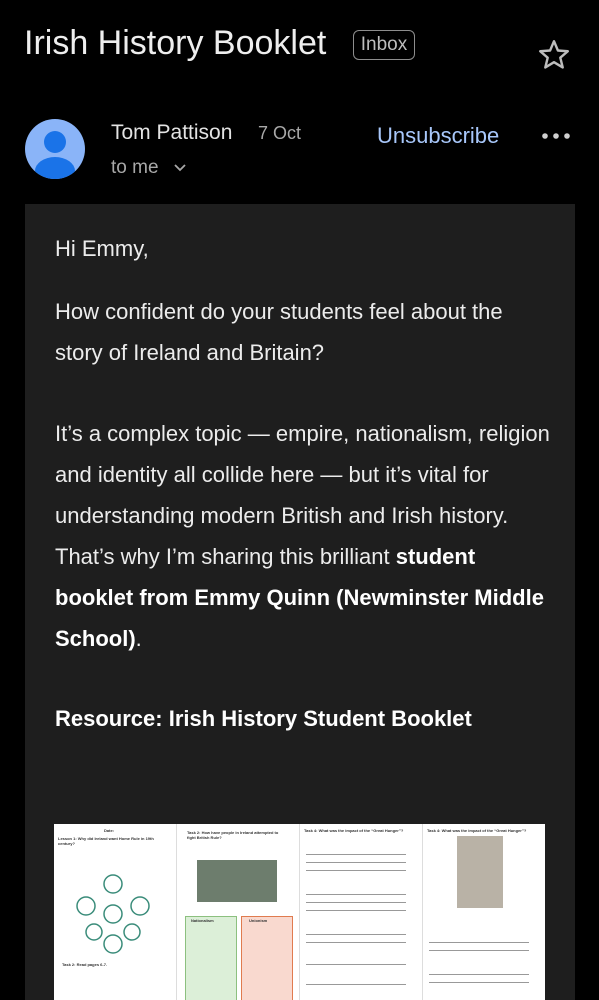  Describe the element at coordinates (438, 136) in the screenshot. I see `unsubscribe-link: Unsubscribe` at that location.